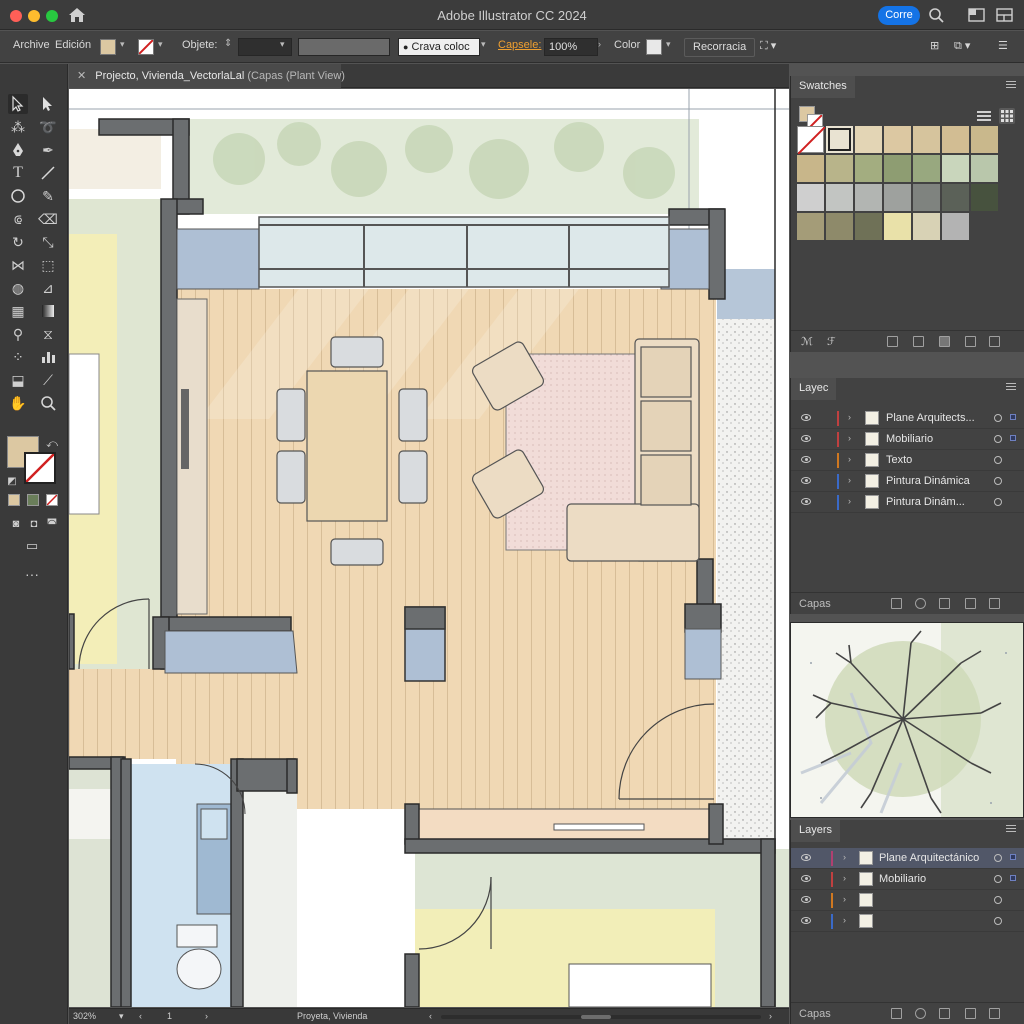 The width and height of the screenshot is (1024, 1024). I want to click on layer-row: › Pintura Dinámica, so click(907, 481).